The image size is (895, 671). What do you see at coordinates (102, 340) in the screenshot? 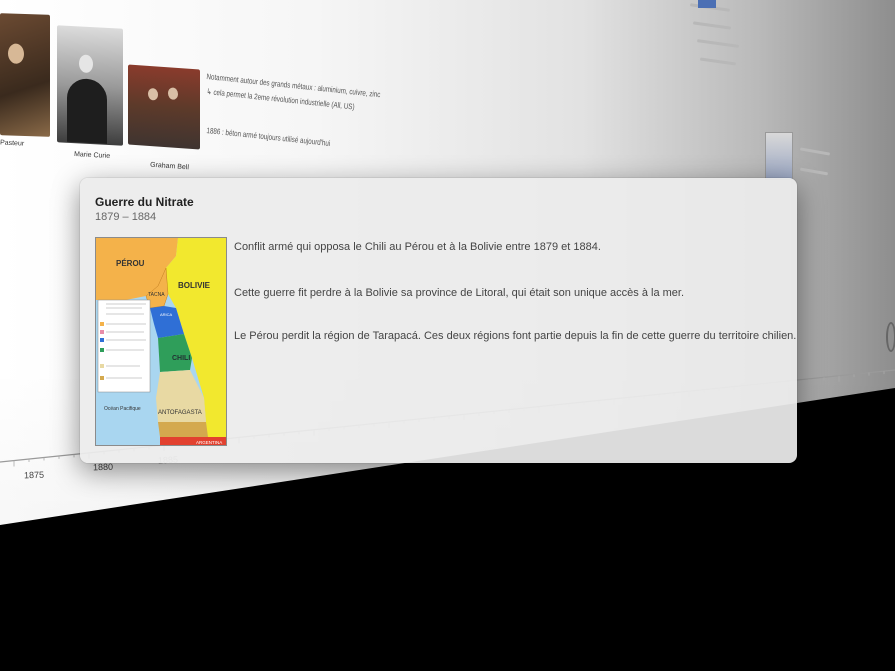
I see `legend-swatch-blue` at bounding box center [102, 340].